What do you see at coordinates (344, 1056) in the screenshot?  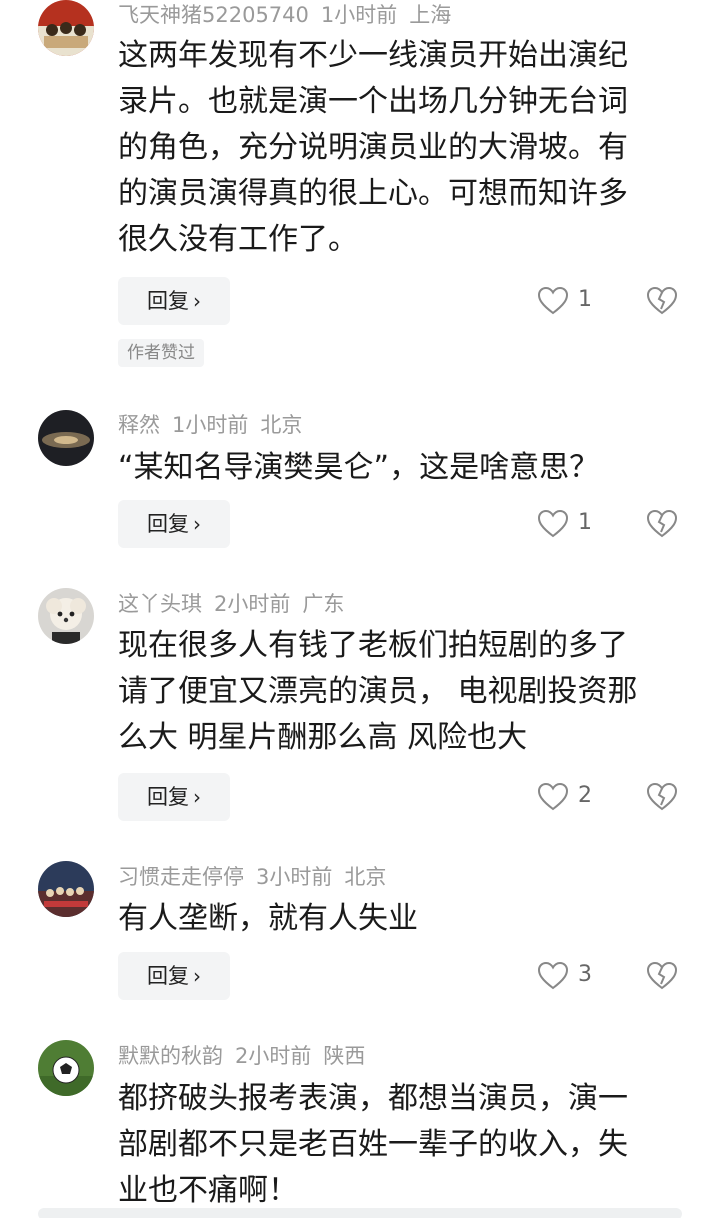 I see `location: 陕西` at bounding box center [344, 1056].